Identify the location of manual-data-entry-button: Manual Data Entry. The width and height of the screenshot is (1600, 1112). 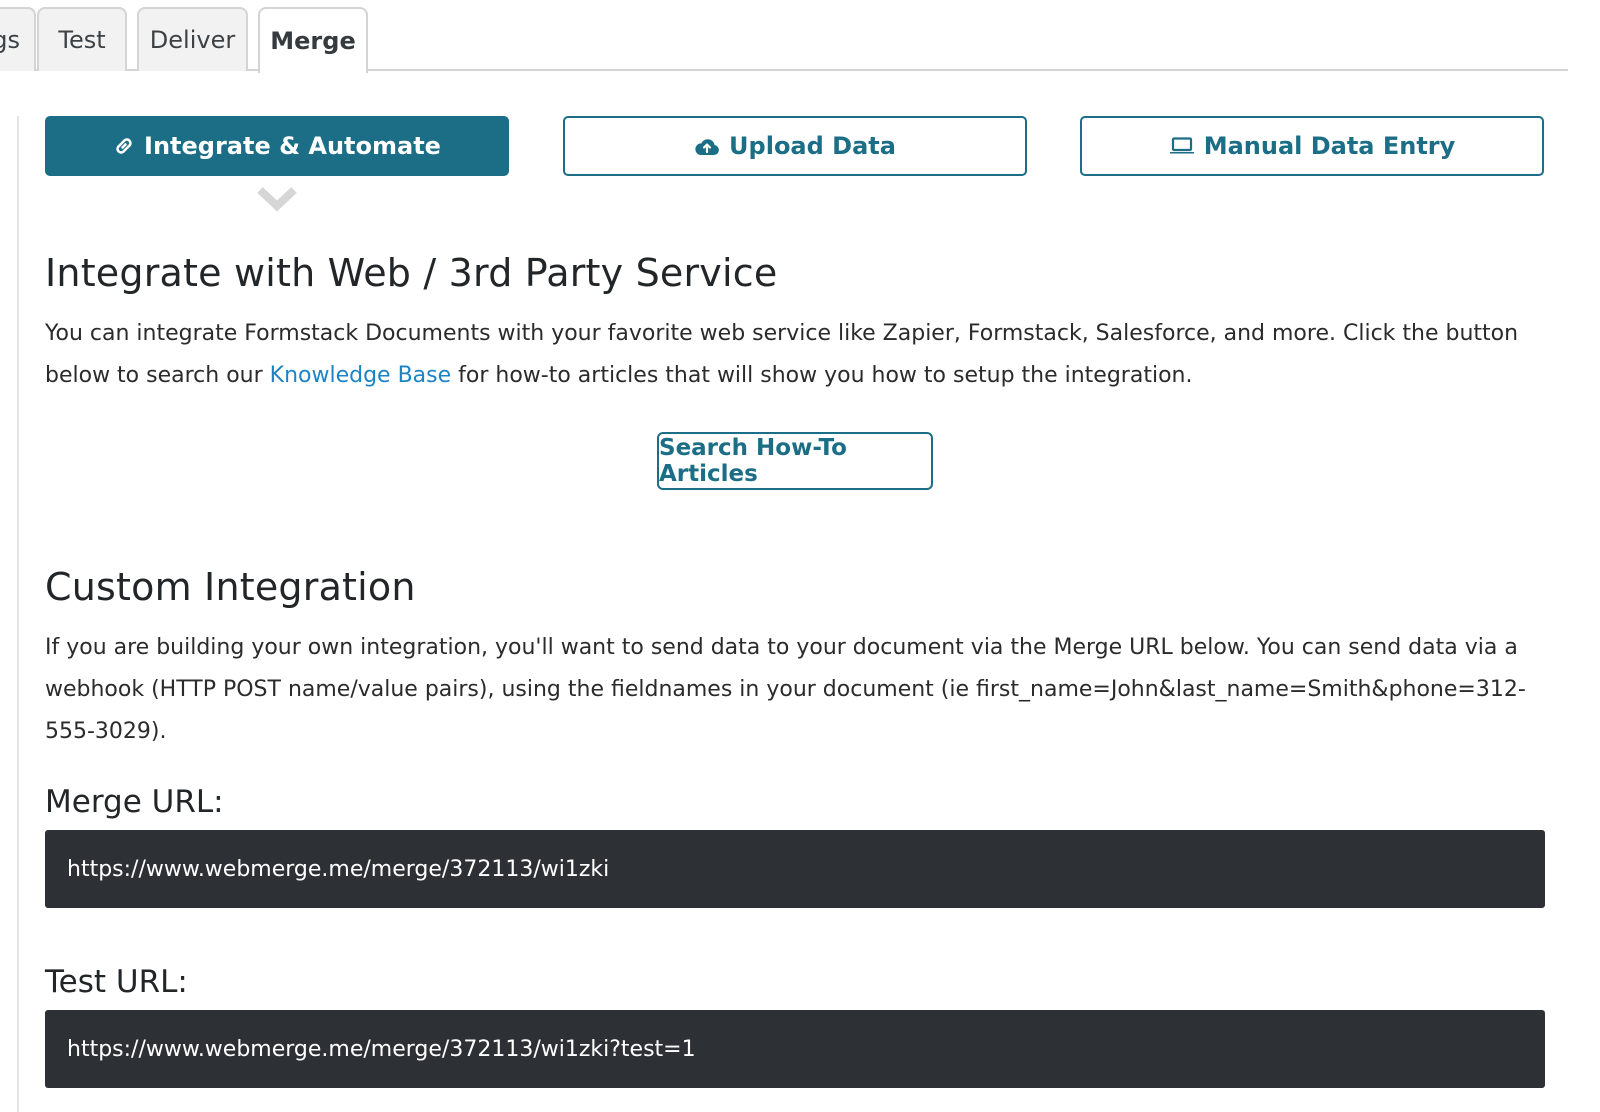
(1312, 146).